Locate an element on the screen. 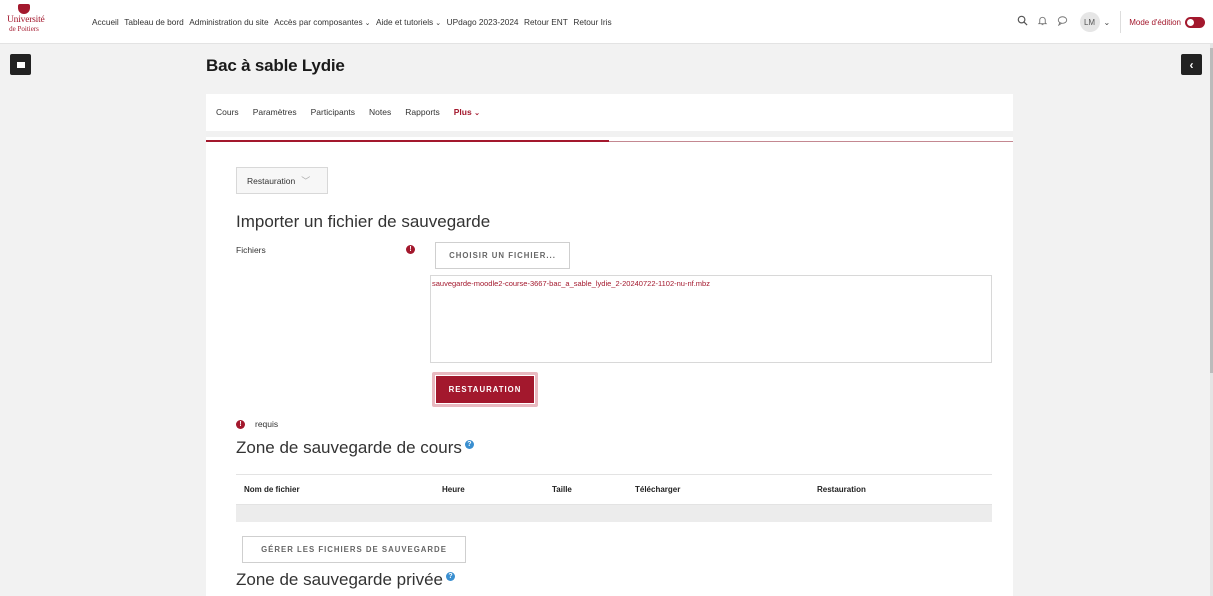  nav-link-aide-tutoriels-label: Aide et tutoriels is located at coordinates (405, 22).